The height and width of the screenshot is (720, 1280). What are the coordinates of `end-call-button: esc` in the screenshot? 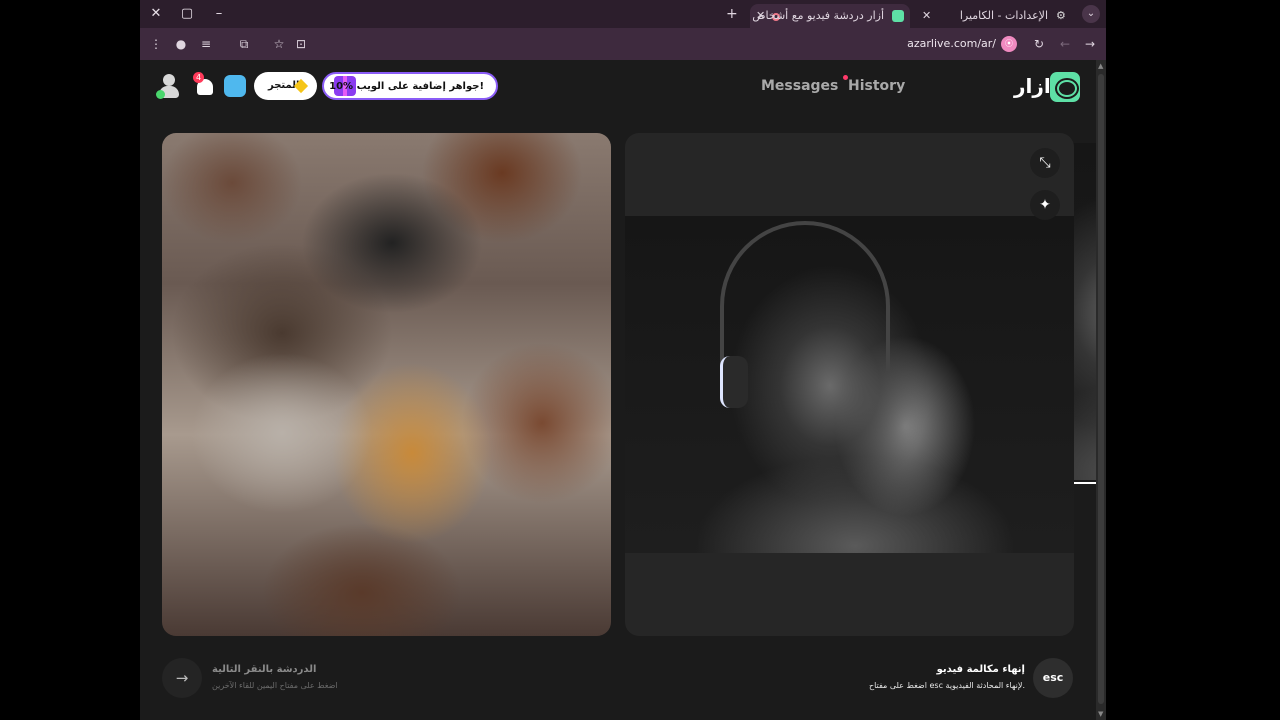 It's located at (1053, 678).